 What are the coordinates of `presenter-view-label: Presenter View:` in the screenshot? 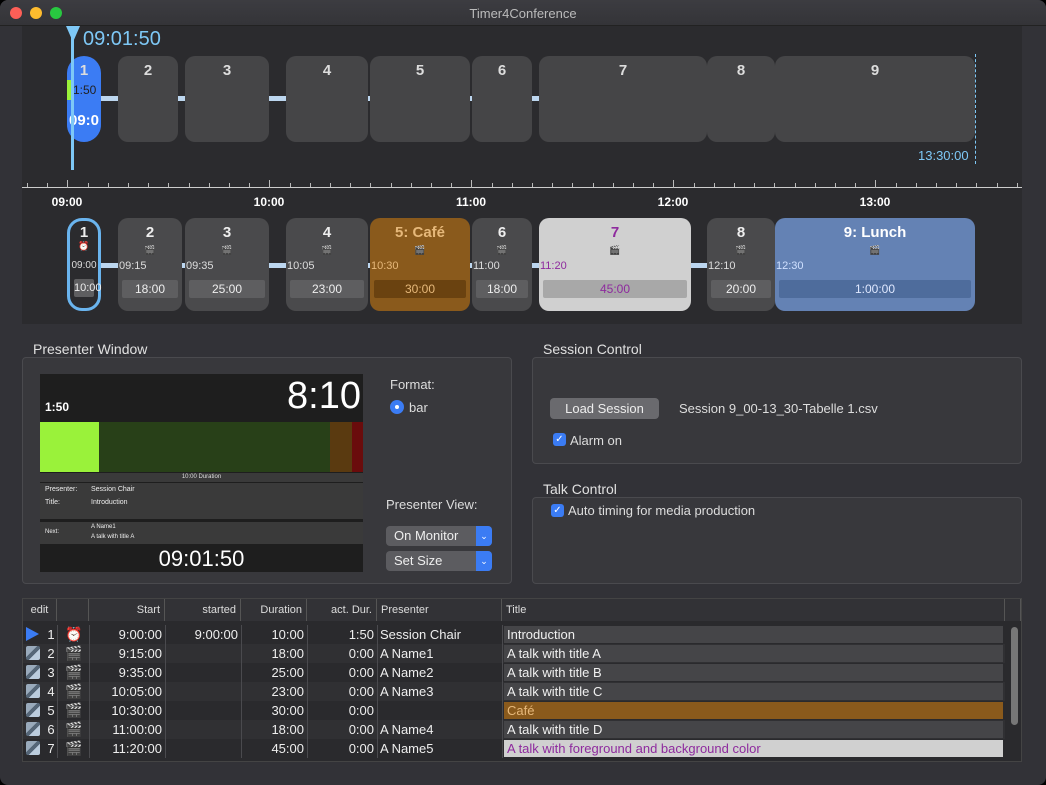 It's located at (432, 504).